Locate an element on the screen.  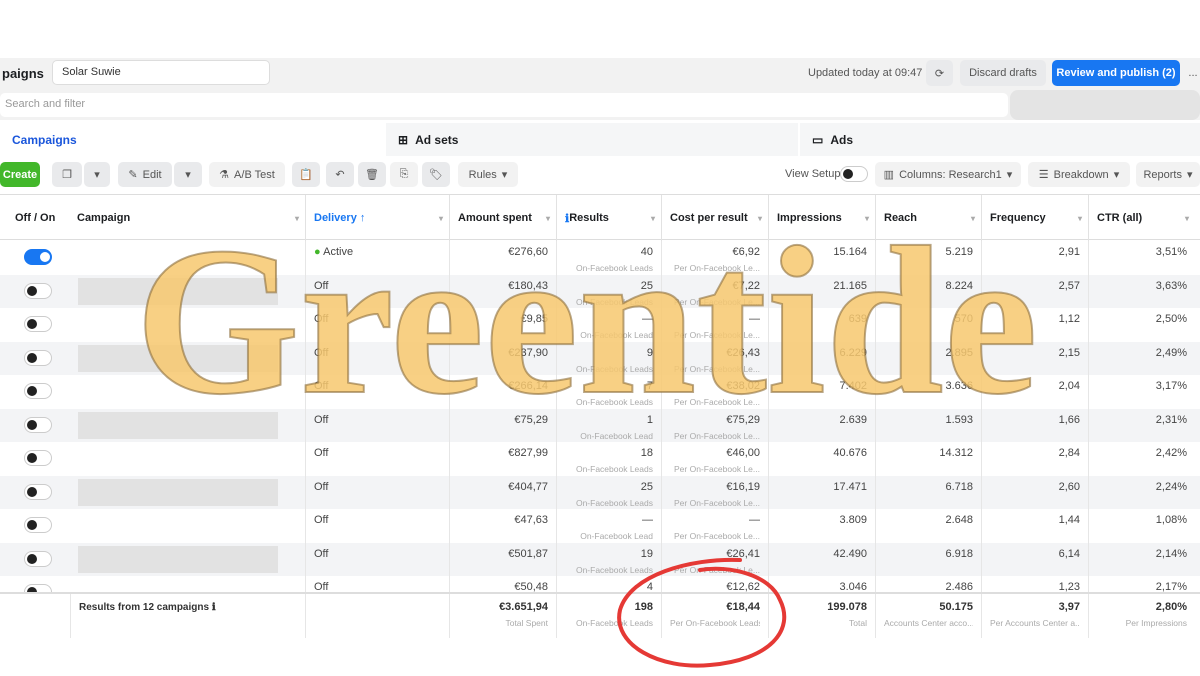
results-cell: 19 On-Facebook Leads is located at coordinates (608, 559).